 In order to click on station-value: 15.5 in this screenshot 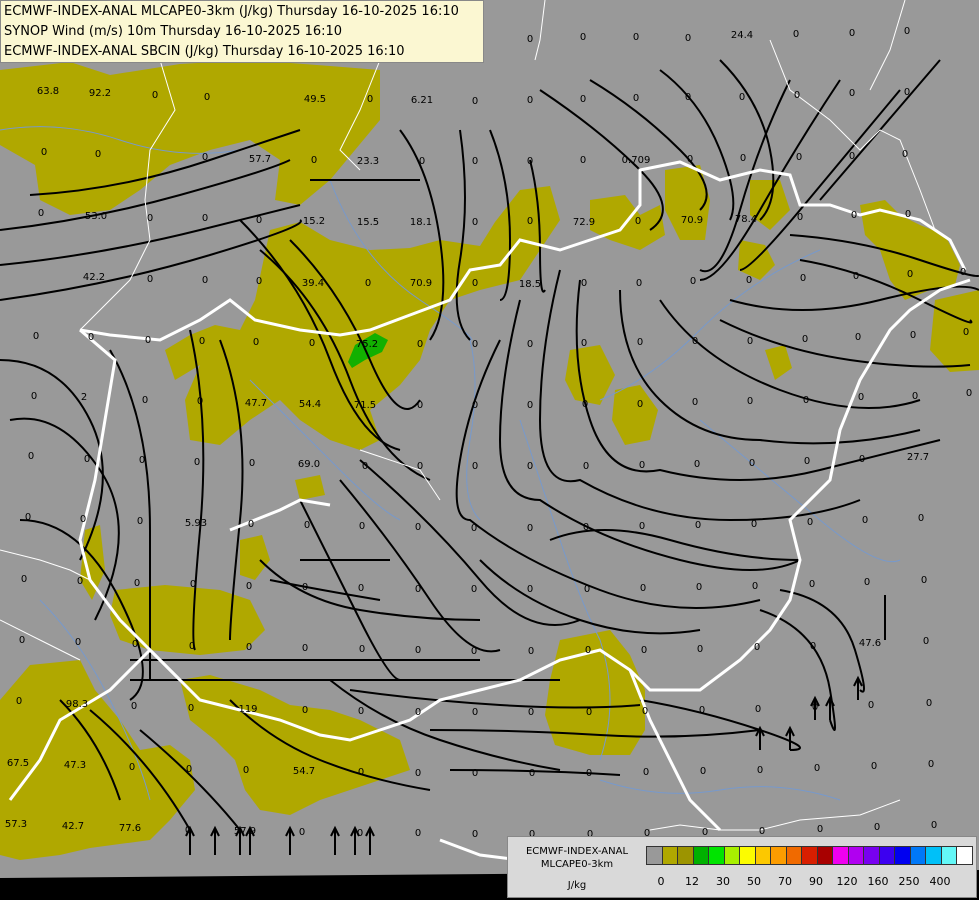, I will do `click(368, 222)`.